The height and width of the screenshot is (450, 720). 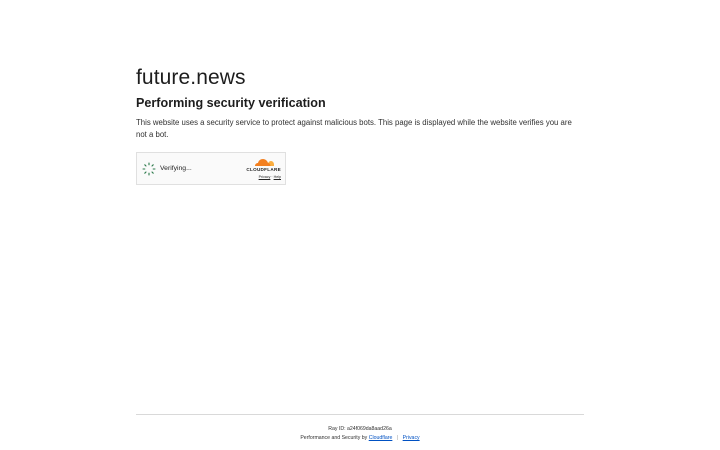 I want to click on cloudflare-logo: CLOUDFLARE, so click(x=263, y=165).